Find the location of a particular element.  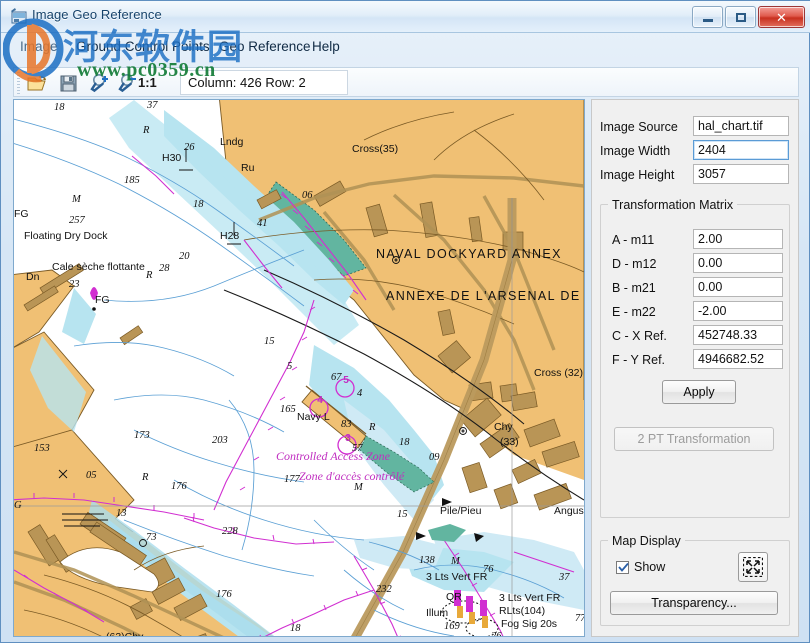

menu-geo-reference: Geo Reference is located at coordinates (265, 46).